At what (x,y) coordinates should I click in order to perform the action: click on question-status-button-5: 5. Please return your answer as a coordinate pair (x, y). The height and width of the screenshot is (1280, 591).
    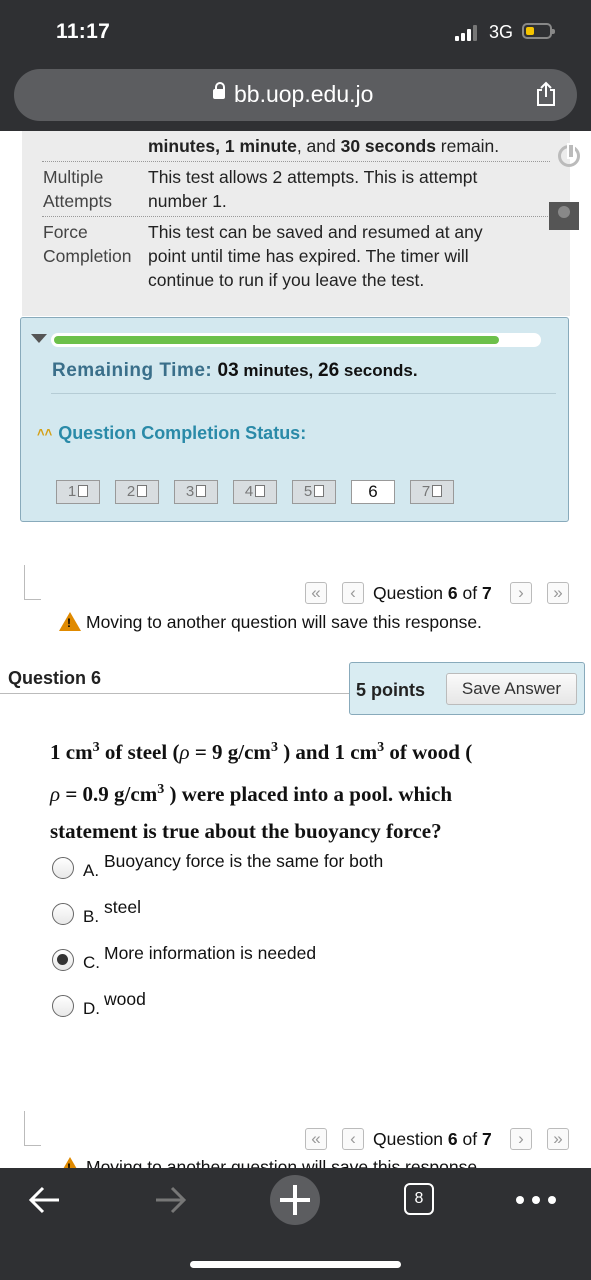
    Looking at the image, I should click on (314, 492).